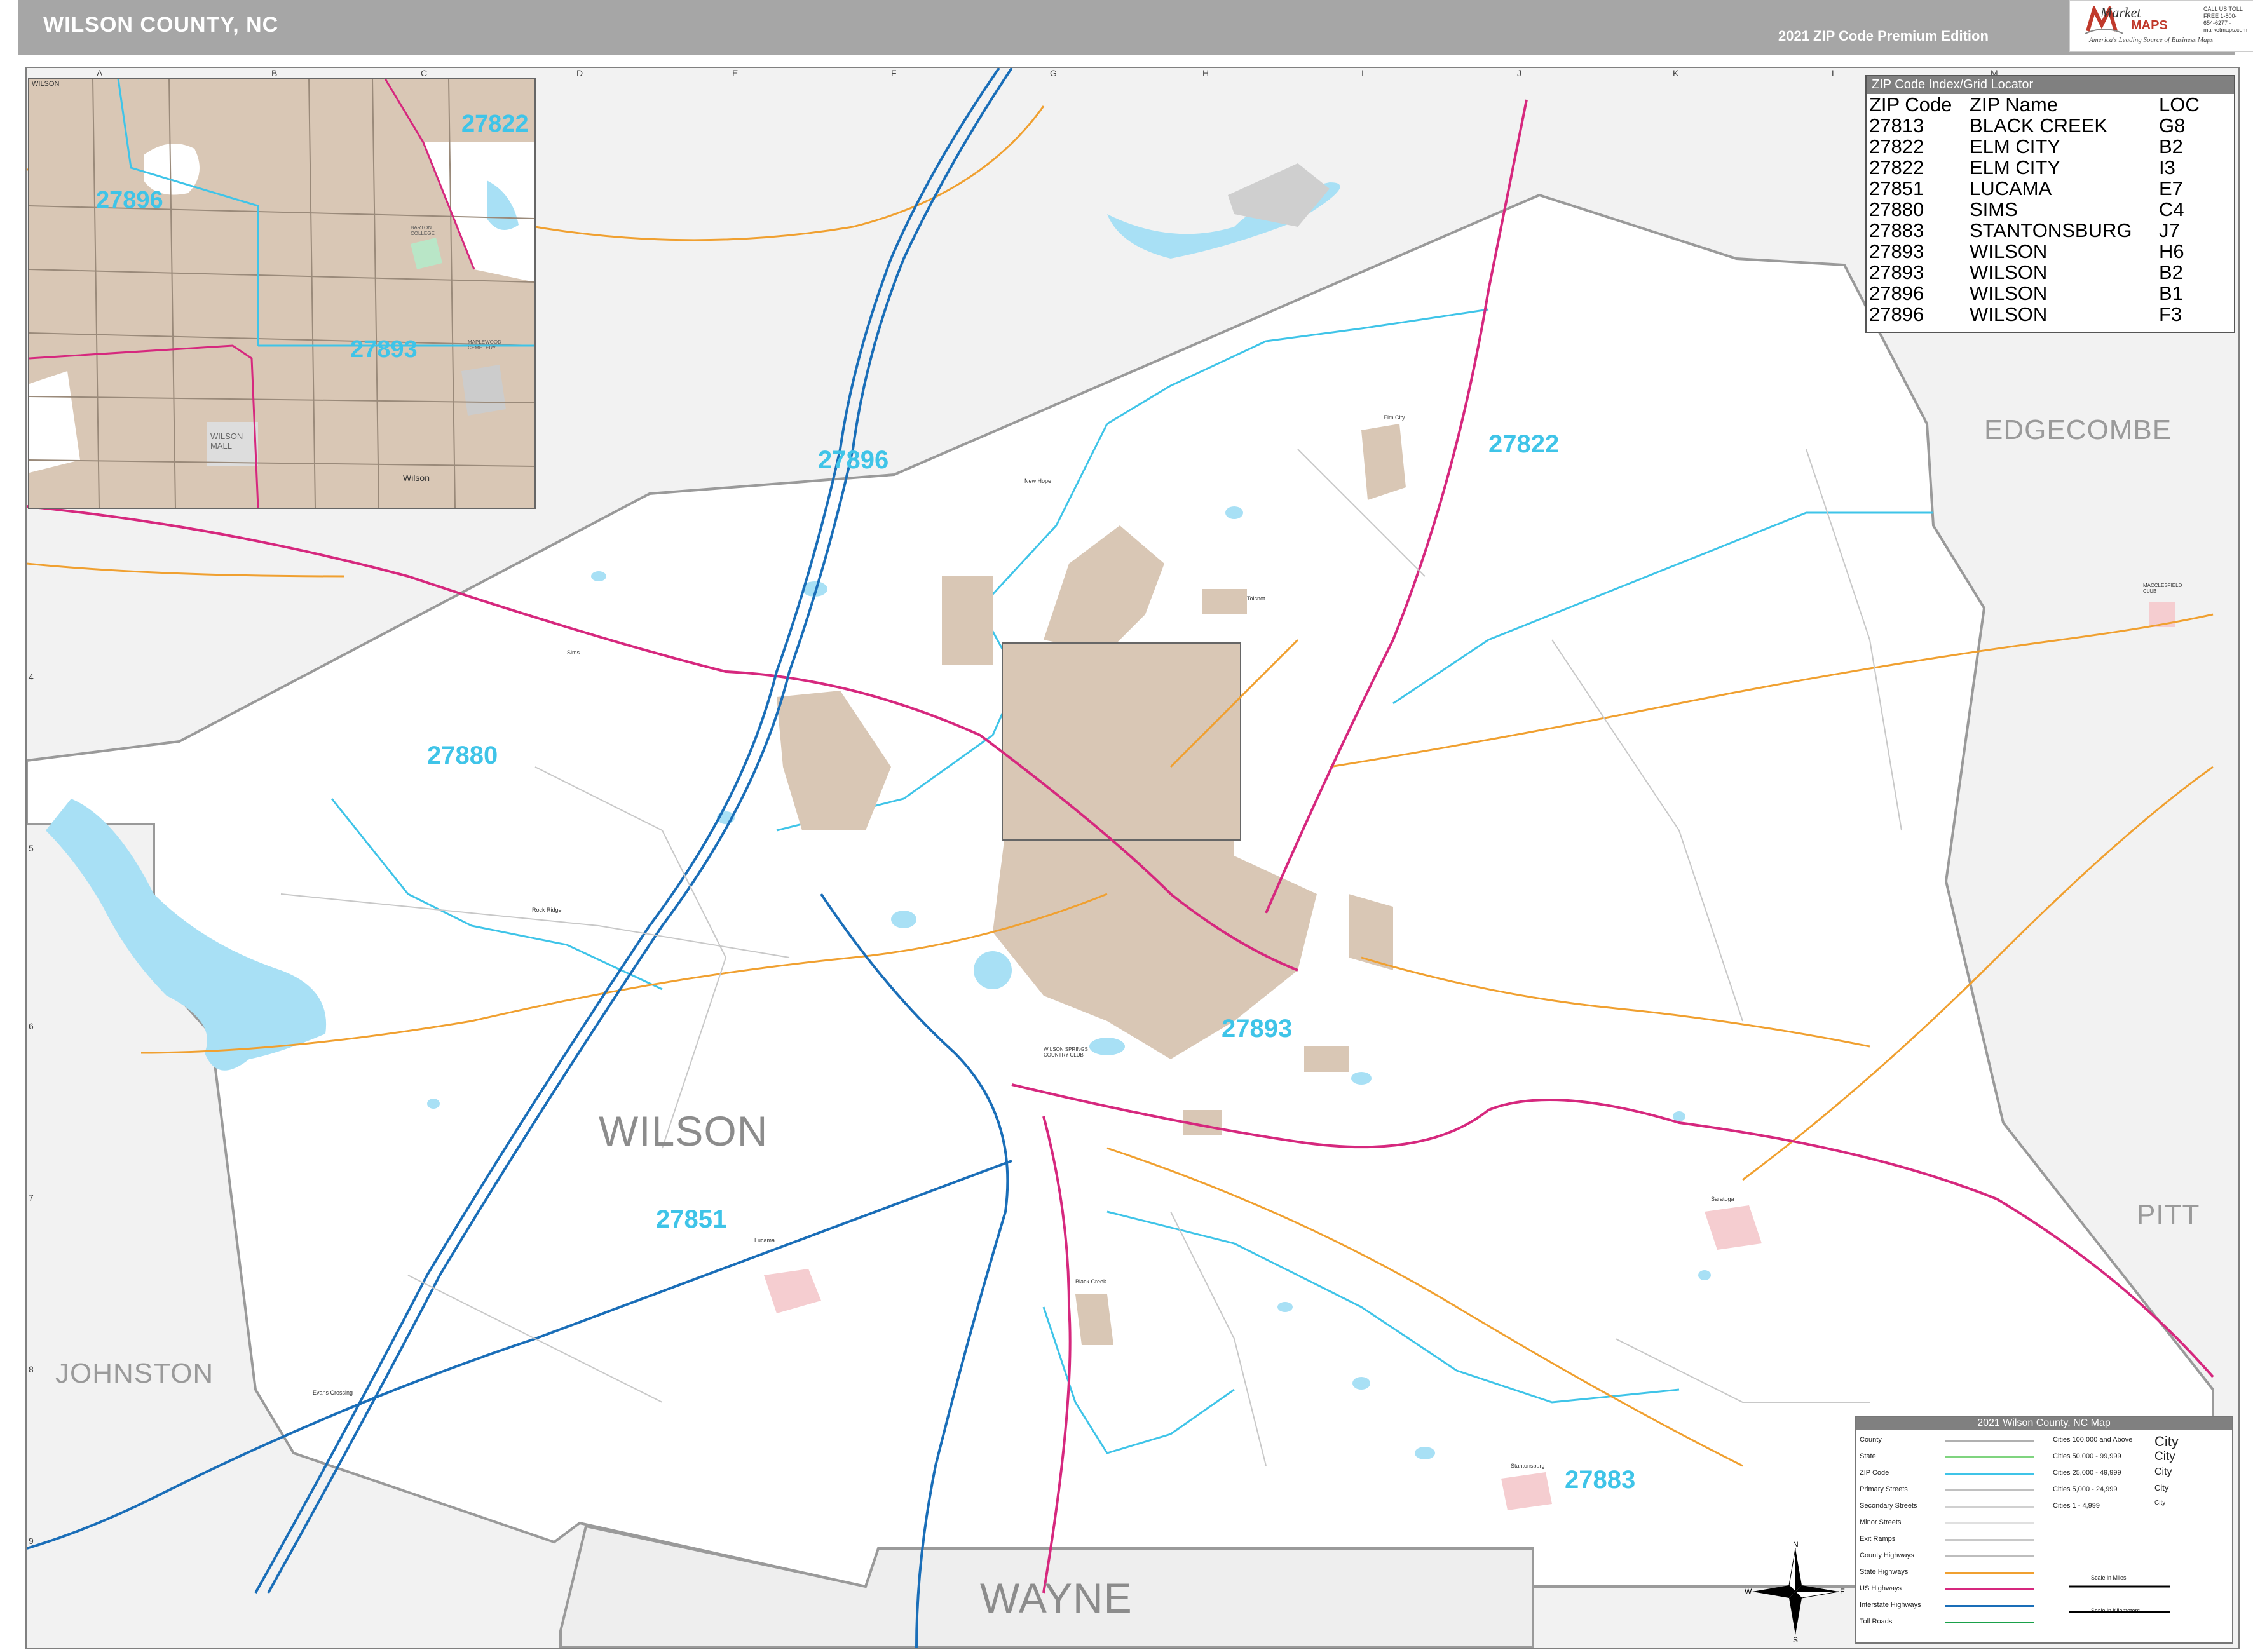 Image resolution: width=2253 pixels, height=1652 pixels. I want to click on compass-e: E, so click(1842, 1591).